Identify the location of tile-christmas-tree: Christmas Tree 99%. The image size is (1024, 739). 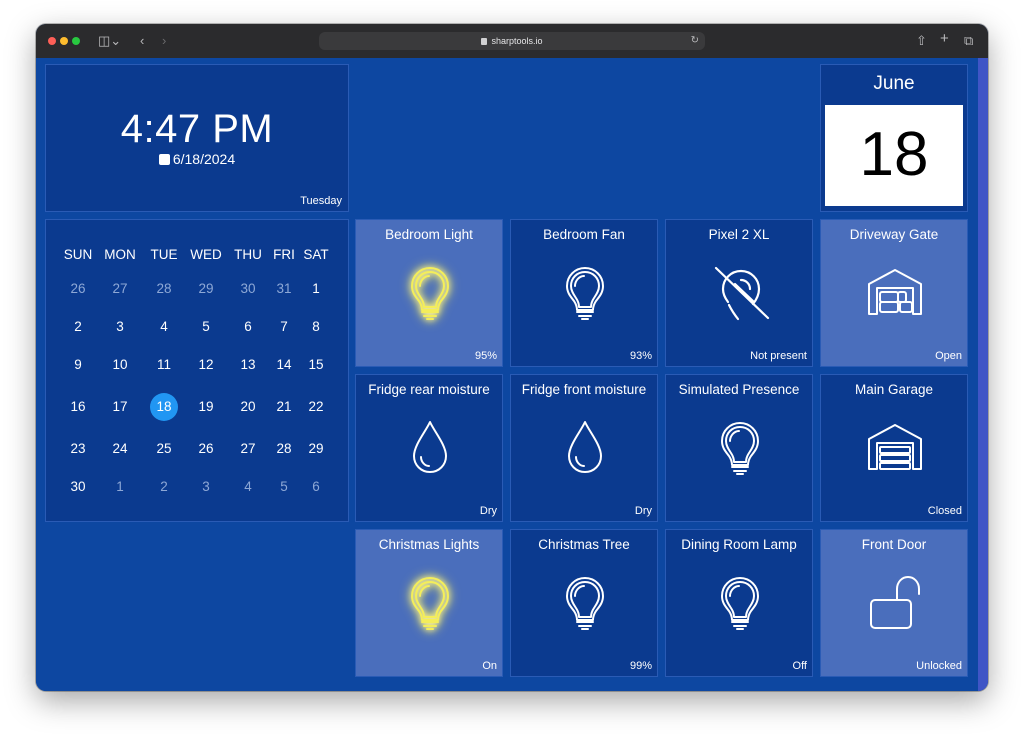
(584, 603).